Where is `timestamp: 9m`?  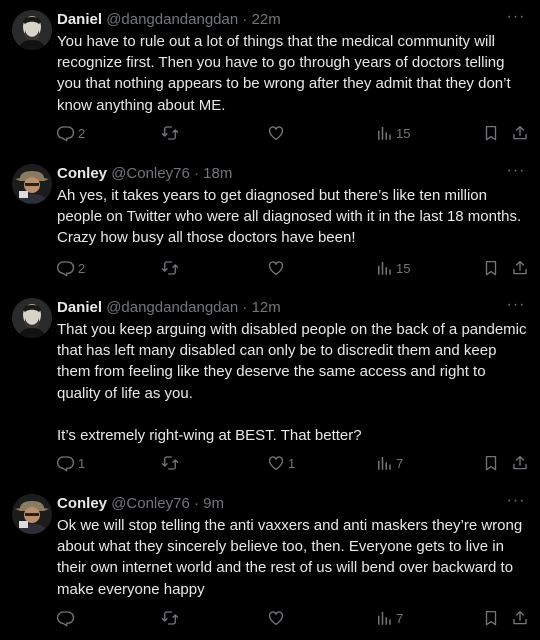 timestamp: 9m is located at coordinates (213, 503).